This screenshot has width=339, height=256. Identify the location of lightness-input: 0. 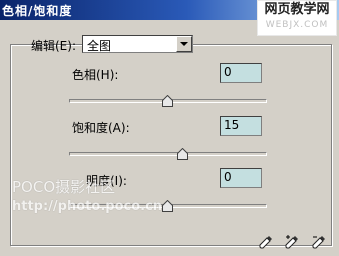
(241, 178).